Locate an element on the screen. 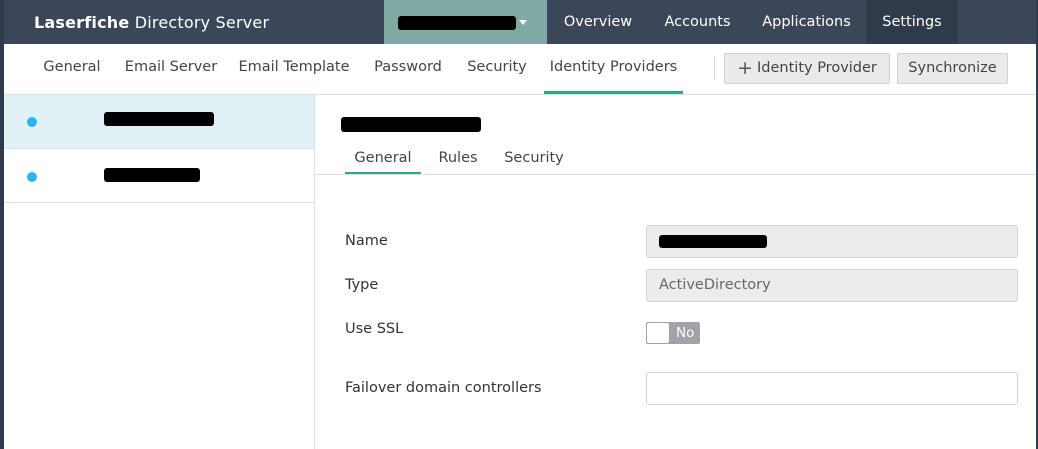  use-ssl-toggle-label: No is located at coordinates (685, 333).